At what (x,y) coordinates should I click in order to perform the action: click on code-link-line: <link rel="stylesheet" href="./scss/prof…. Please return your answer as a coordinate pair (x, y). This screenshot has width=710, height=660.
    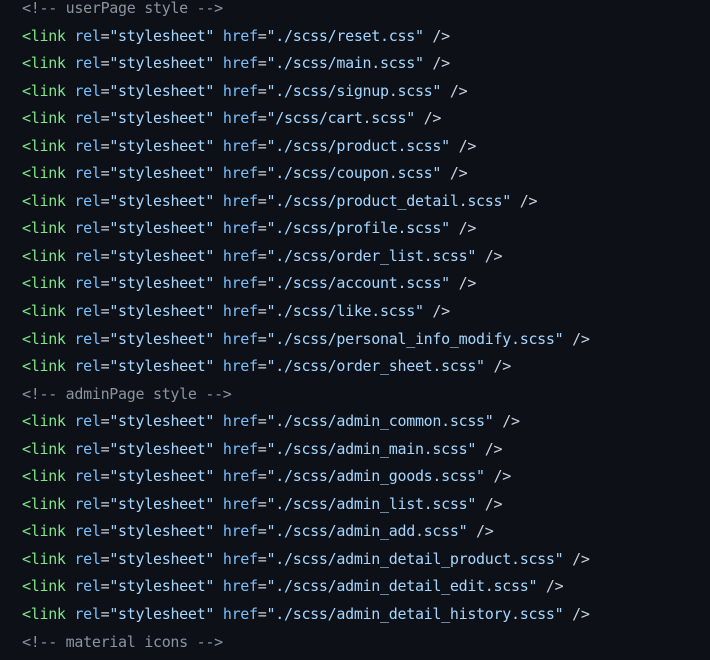
    Looking at the image, I should click on (306, 229).